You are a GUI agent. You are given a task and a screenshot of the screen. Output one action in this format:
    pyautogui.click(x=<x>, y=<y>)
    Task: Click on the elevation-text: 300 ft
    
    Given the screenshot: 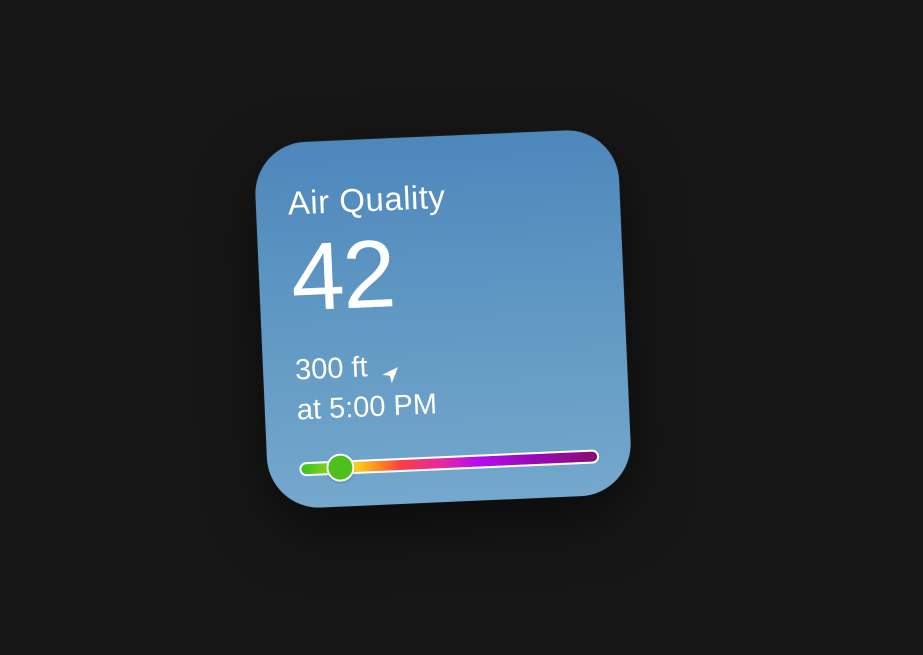 What is the action you would take?
    pyautogui.click(x=331, y=369)
    